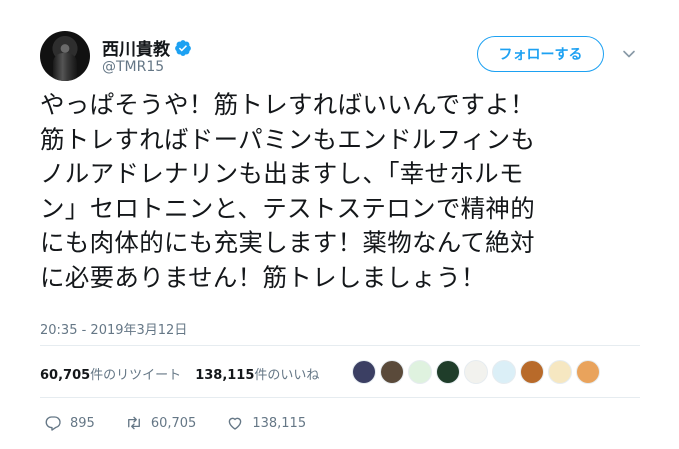 The width and height of the screenshot is (679, 449). Describe the element at coordinates (183, 47) in the screenshot. I see `verified-badge-icon` at that location.